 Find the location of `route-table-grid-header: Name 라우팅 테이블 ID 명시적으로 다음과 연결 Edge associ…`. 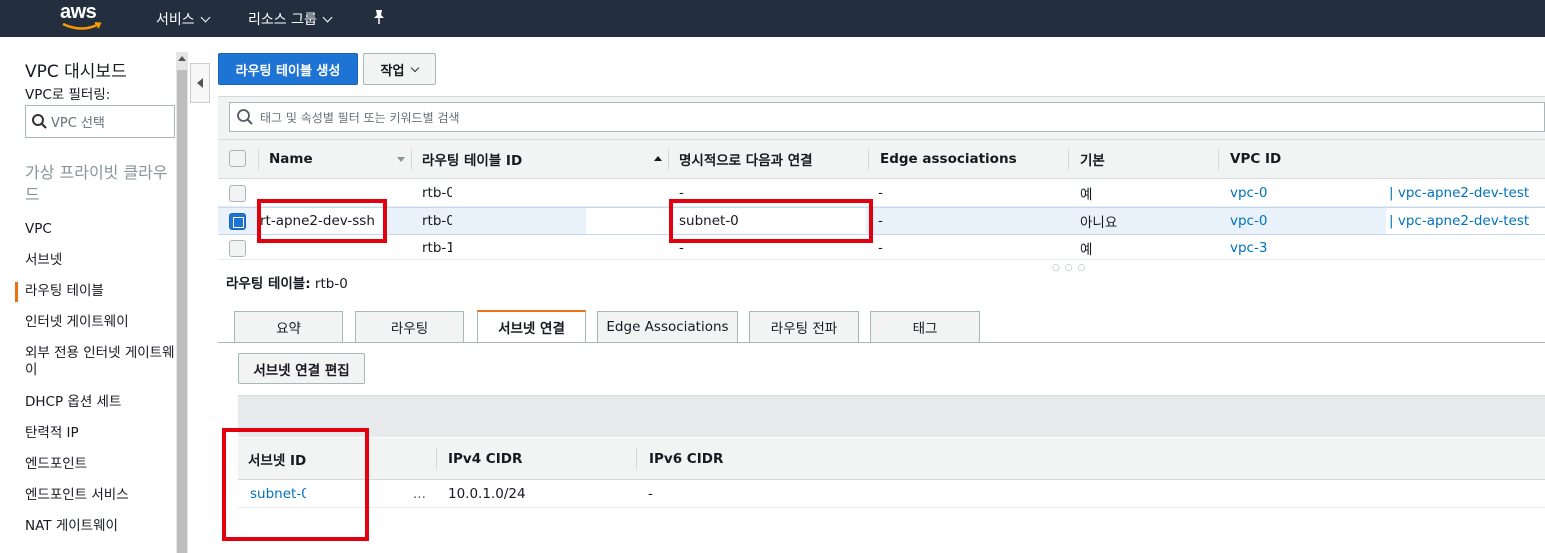

route-table-grid-header: Name 라우팅 테이블 ID 명시적으로 다음과 연결 Edge associ… is located at coordinates (881, 159).